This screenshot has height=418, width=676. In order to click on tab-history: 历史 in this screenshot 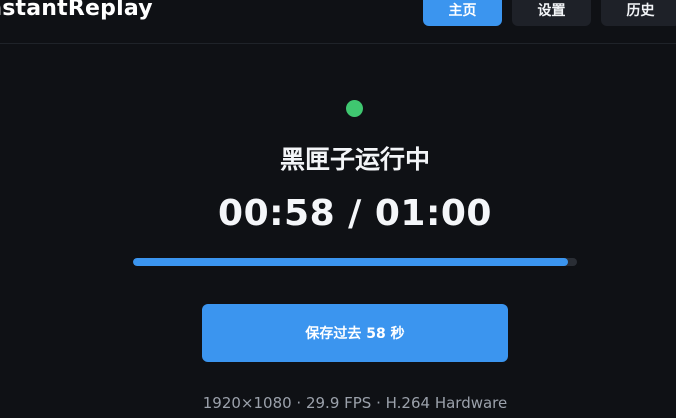, I will do `click(638, 13)`.